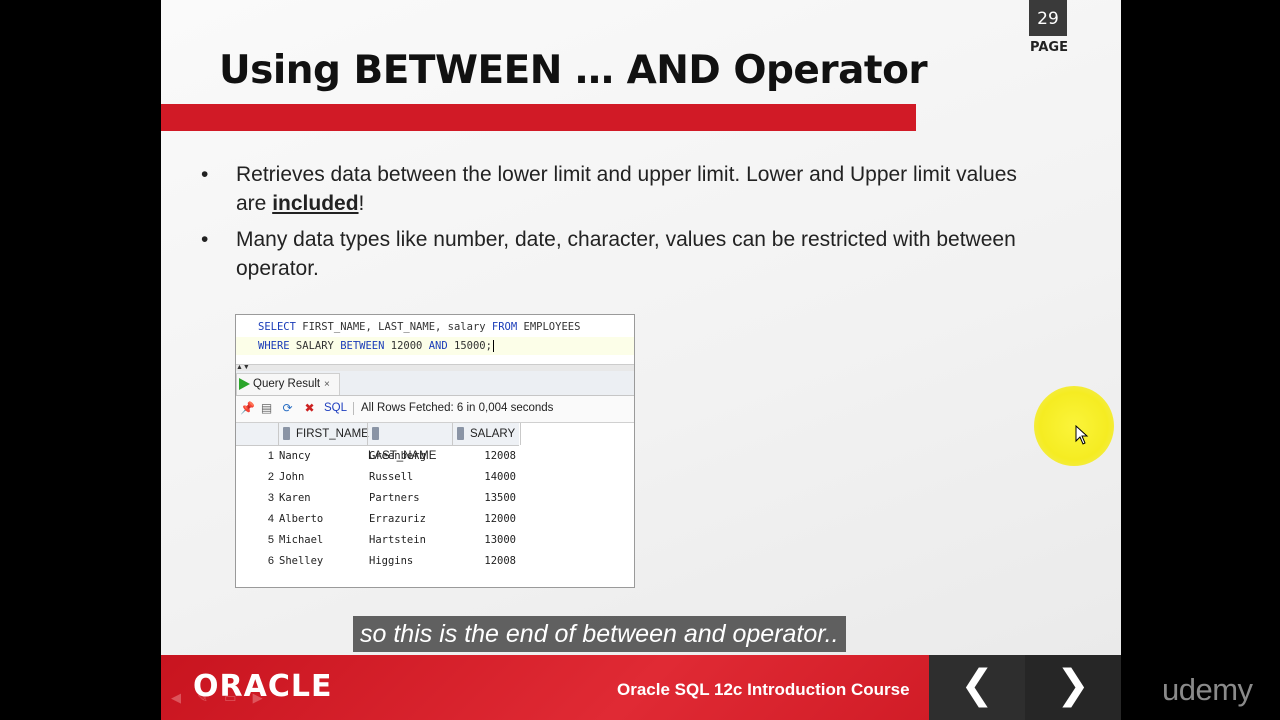 This screenshot has width=1280, height=720. Describe the element at coordinates (270, 561) in the screenshot. I see `row-number: 6` at that location.